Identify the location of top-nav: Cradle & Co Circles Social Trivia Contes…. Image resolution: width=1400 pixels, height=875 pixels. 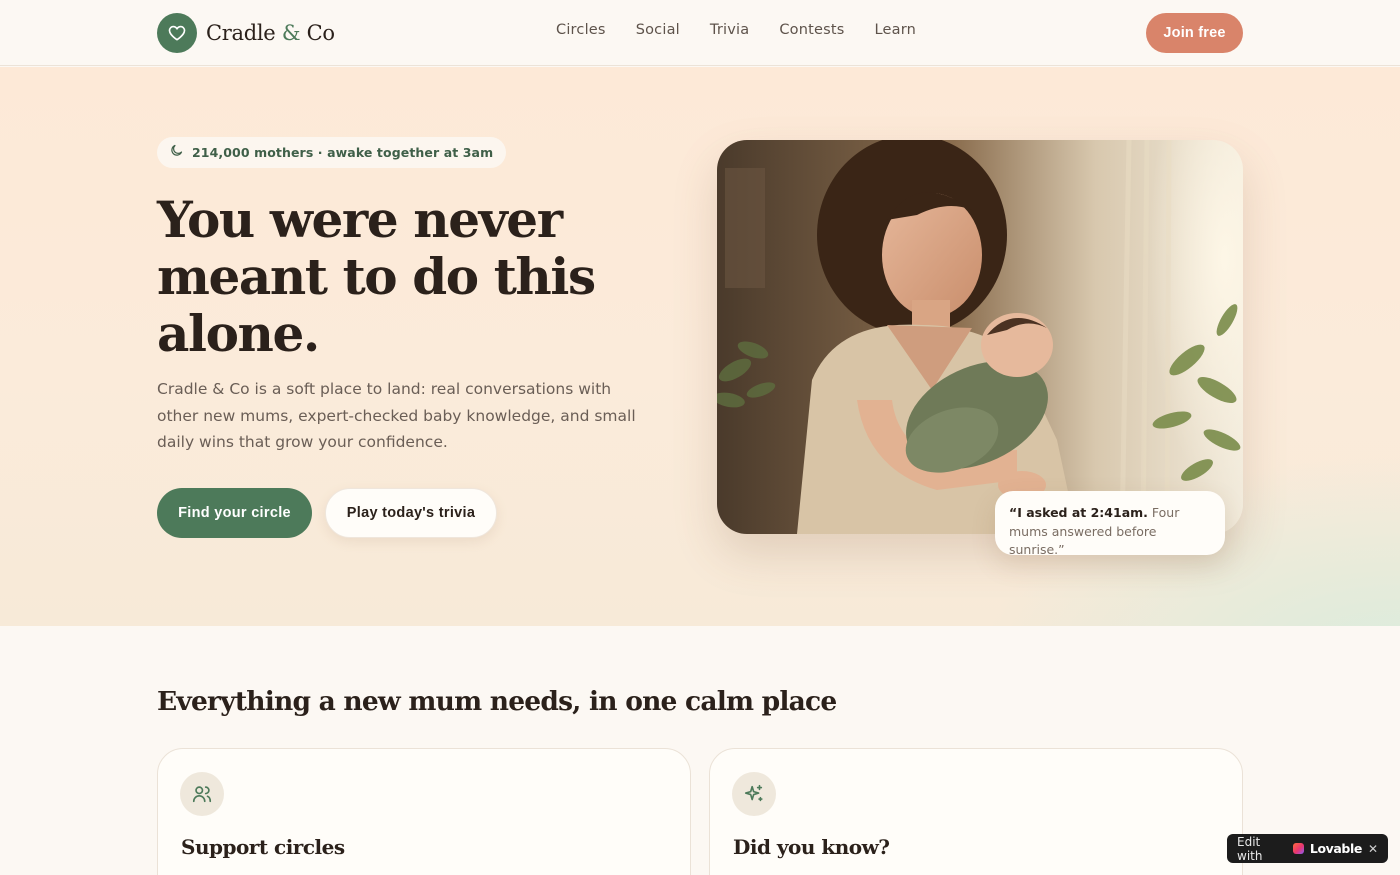
(700, 33).